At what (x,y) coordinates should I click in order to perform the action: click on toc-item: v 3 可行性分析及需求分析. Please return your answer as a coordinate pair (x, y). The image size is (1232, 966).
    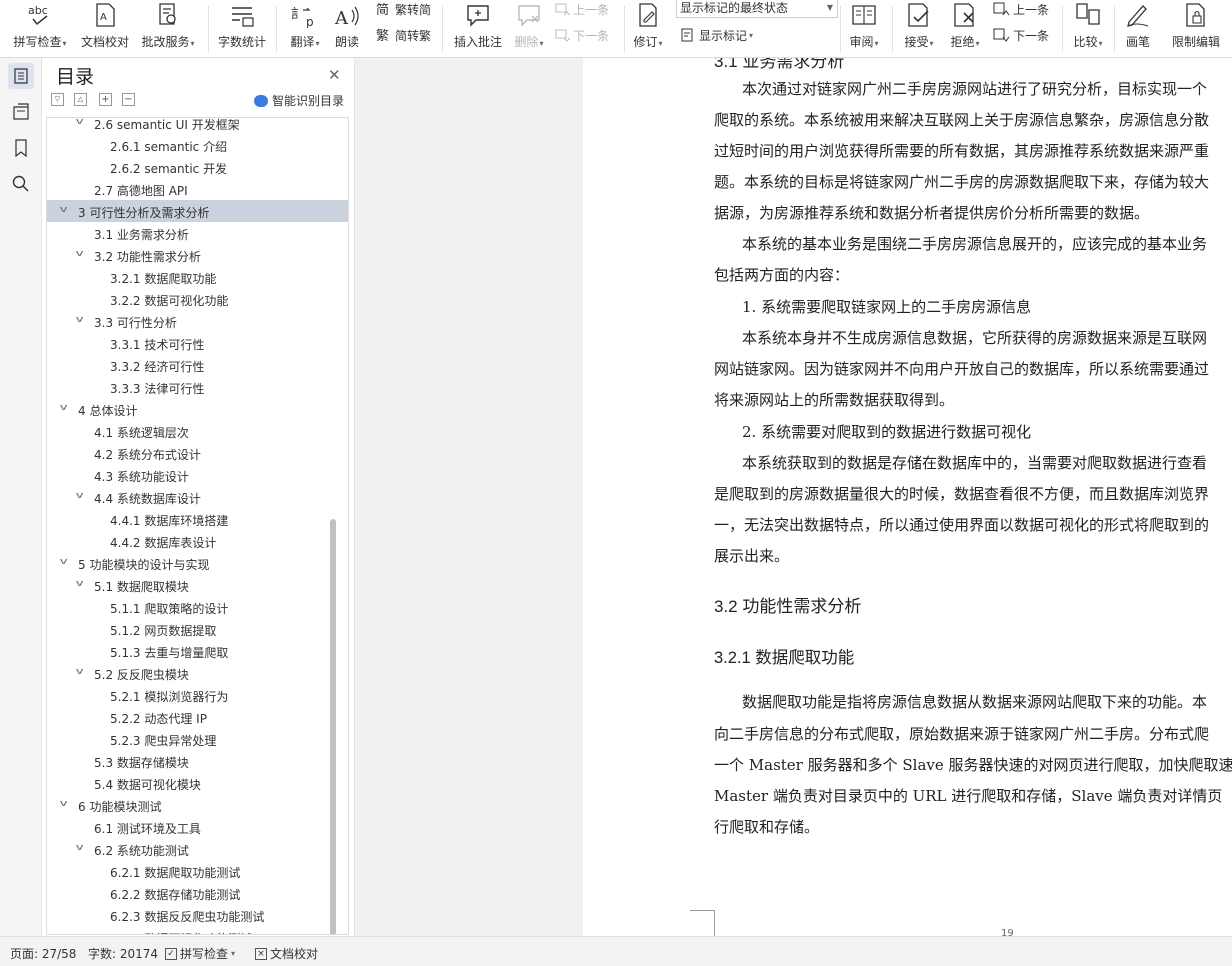
    Looking at the image, I should click on (197, 211).